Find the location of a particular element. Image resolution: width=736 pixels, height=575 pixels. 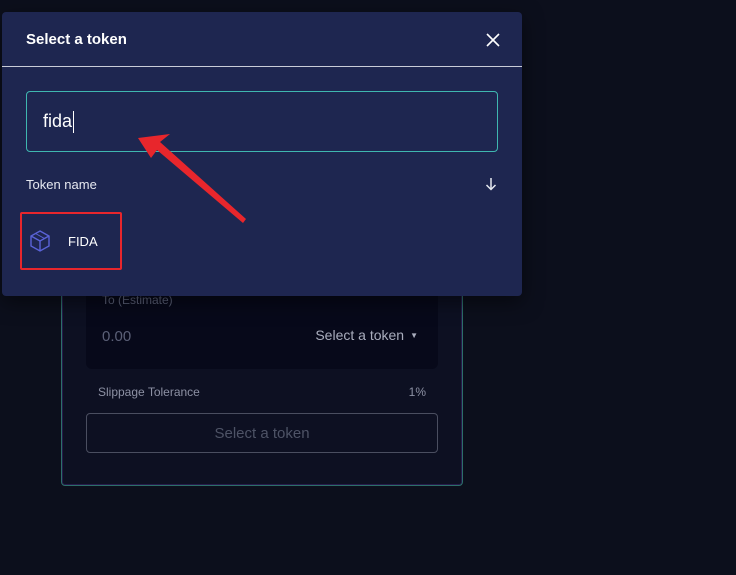

to-token-select: Select a token ▼ is located at coordinates (366, 335).